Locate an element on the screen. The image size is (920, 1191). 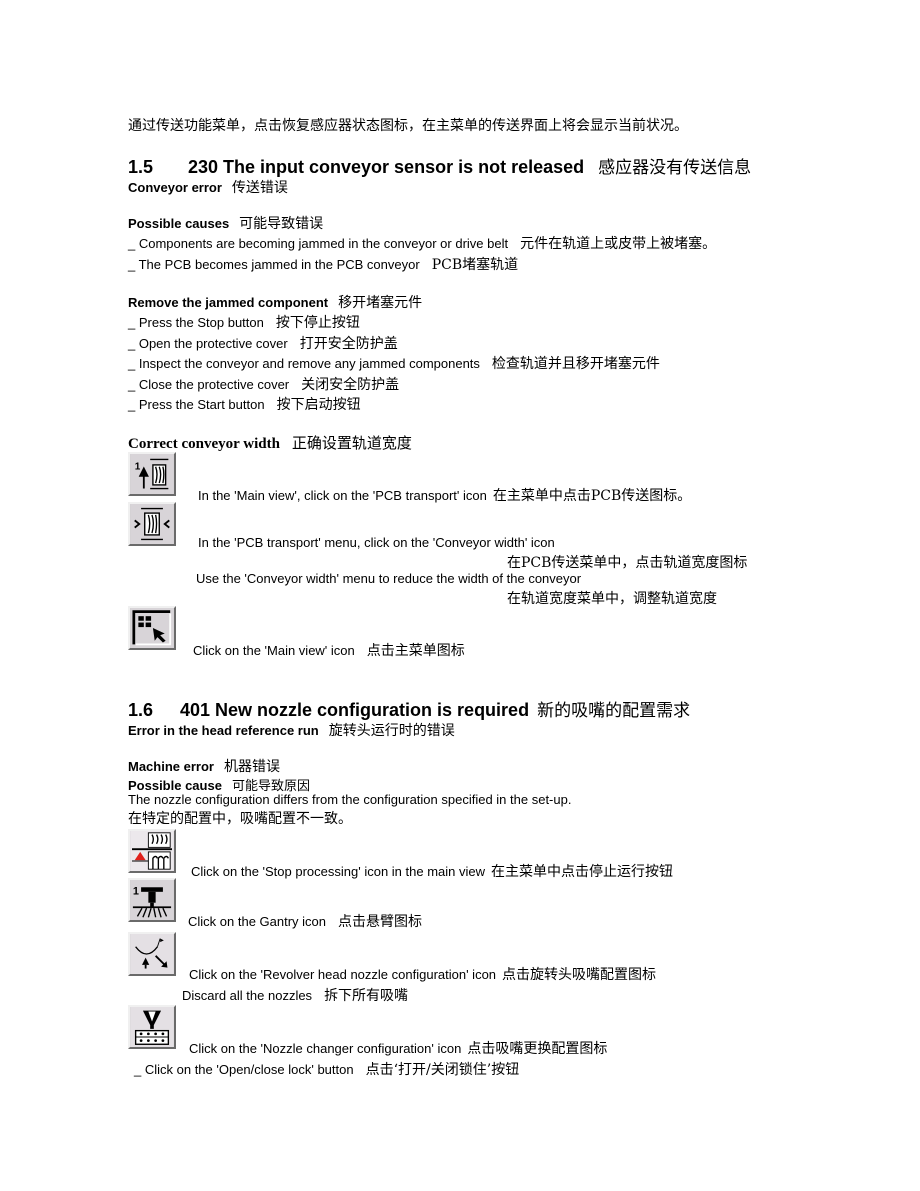
list-item: _ Press the Stop button 按下停止按钮 is located at coordinates (244, 322).